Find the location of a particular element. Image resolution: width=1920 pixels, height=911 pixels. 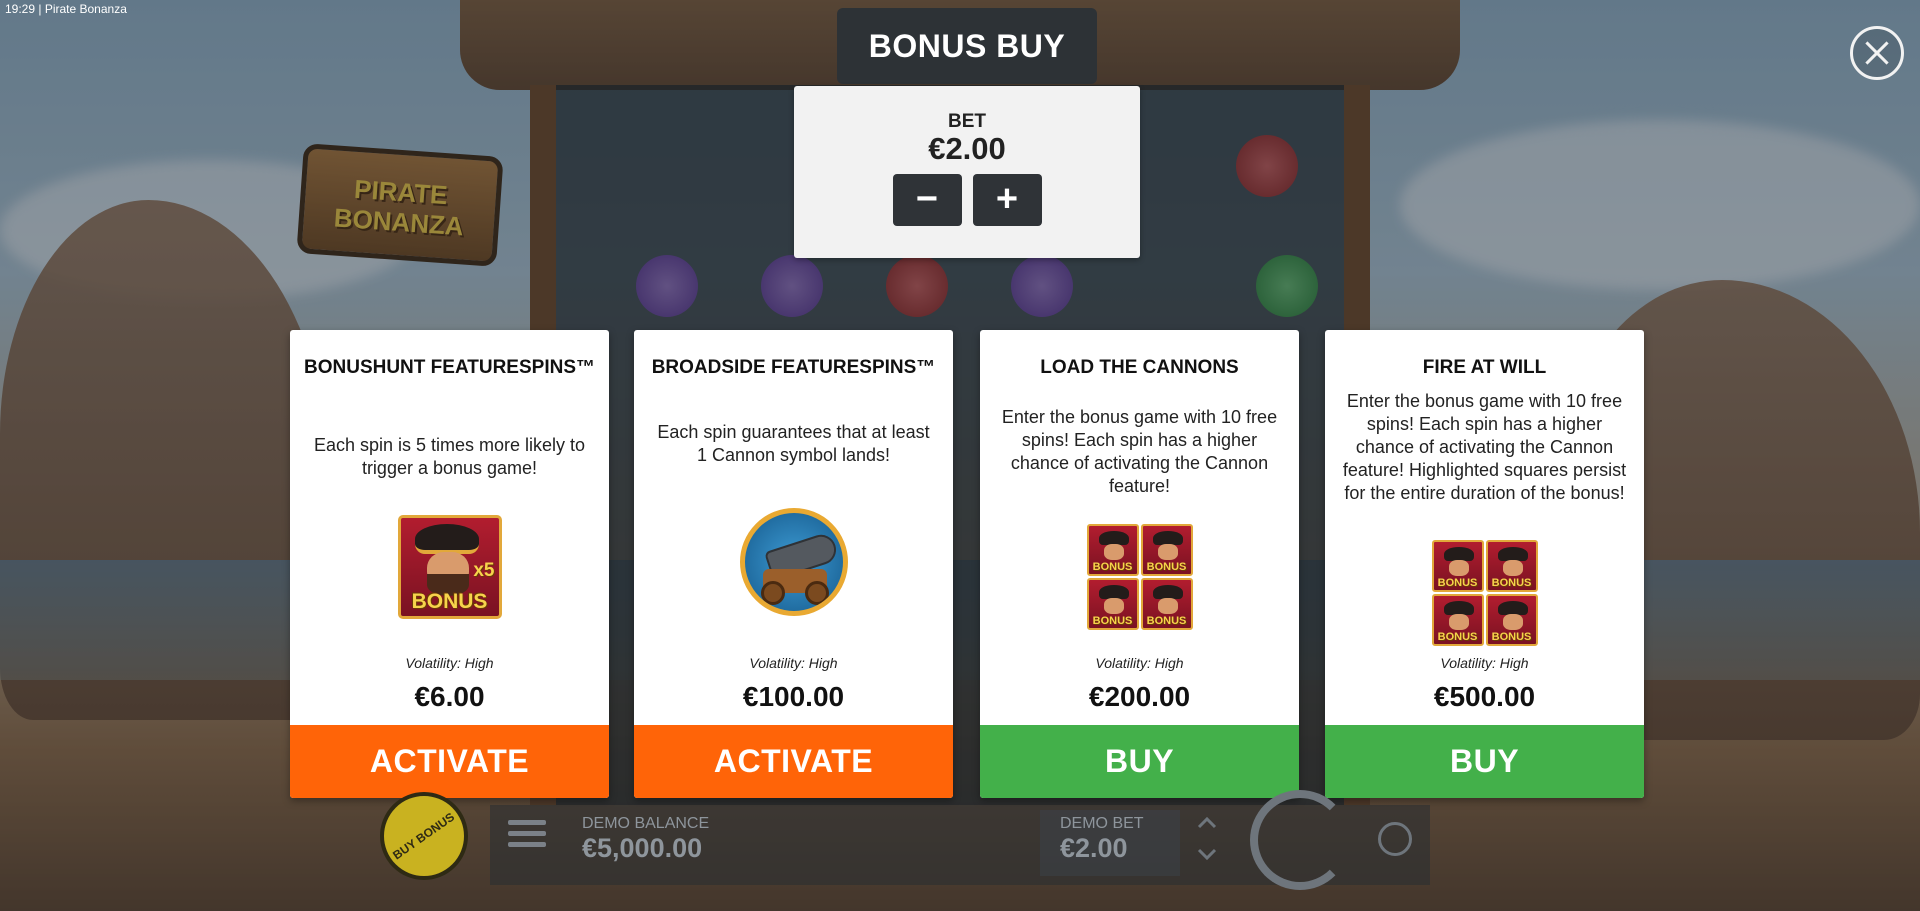

demo-bet-label: DEMO BET is located at coordinates (1102, 823).